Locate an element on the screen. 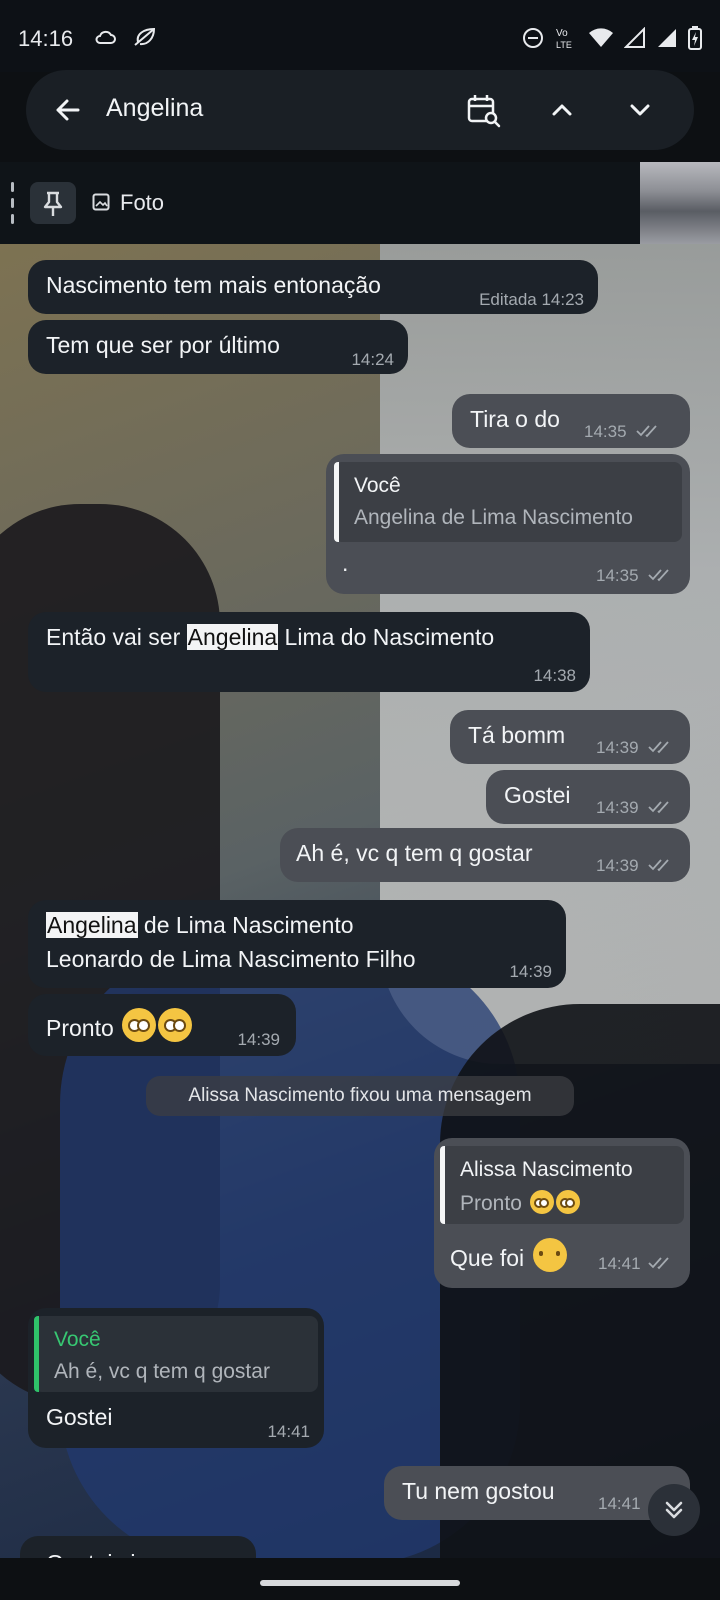 This screenshot has width=720, height=1600. volte-icon: Vo LTE is located at coordinates (564, 39).